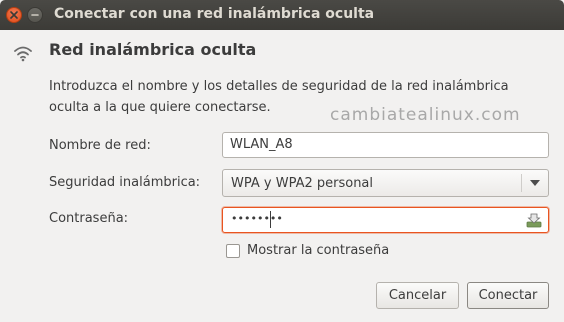  Describe the element at coordinates (534, 220) in the screenshot. I see `download-arrow-icon` at that location.